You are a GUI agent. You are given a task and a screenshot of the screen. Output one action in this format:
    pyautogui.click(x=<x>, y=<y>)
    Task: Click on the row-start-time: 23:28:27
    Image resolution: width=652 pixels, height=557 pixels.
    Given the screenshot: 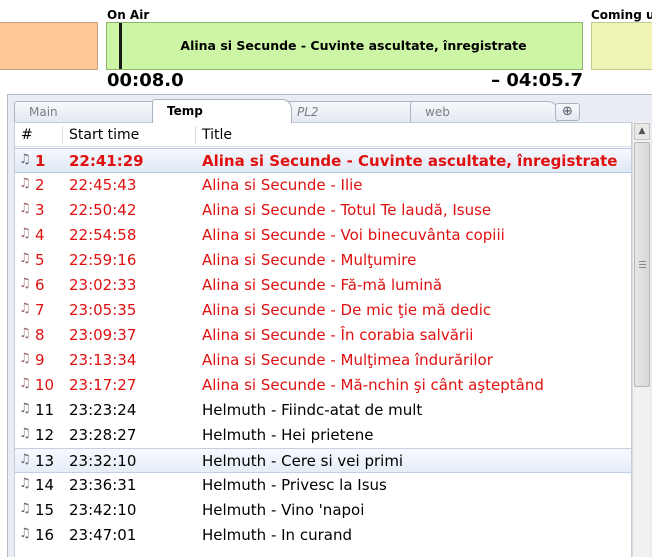 What is the action you would take?
    pyautogui.click(x=103, y=435)
    